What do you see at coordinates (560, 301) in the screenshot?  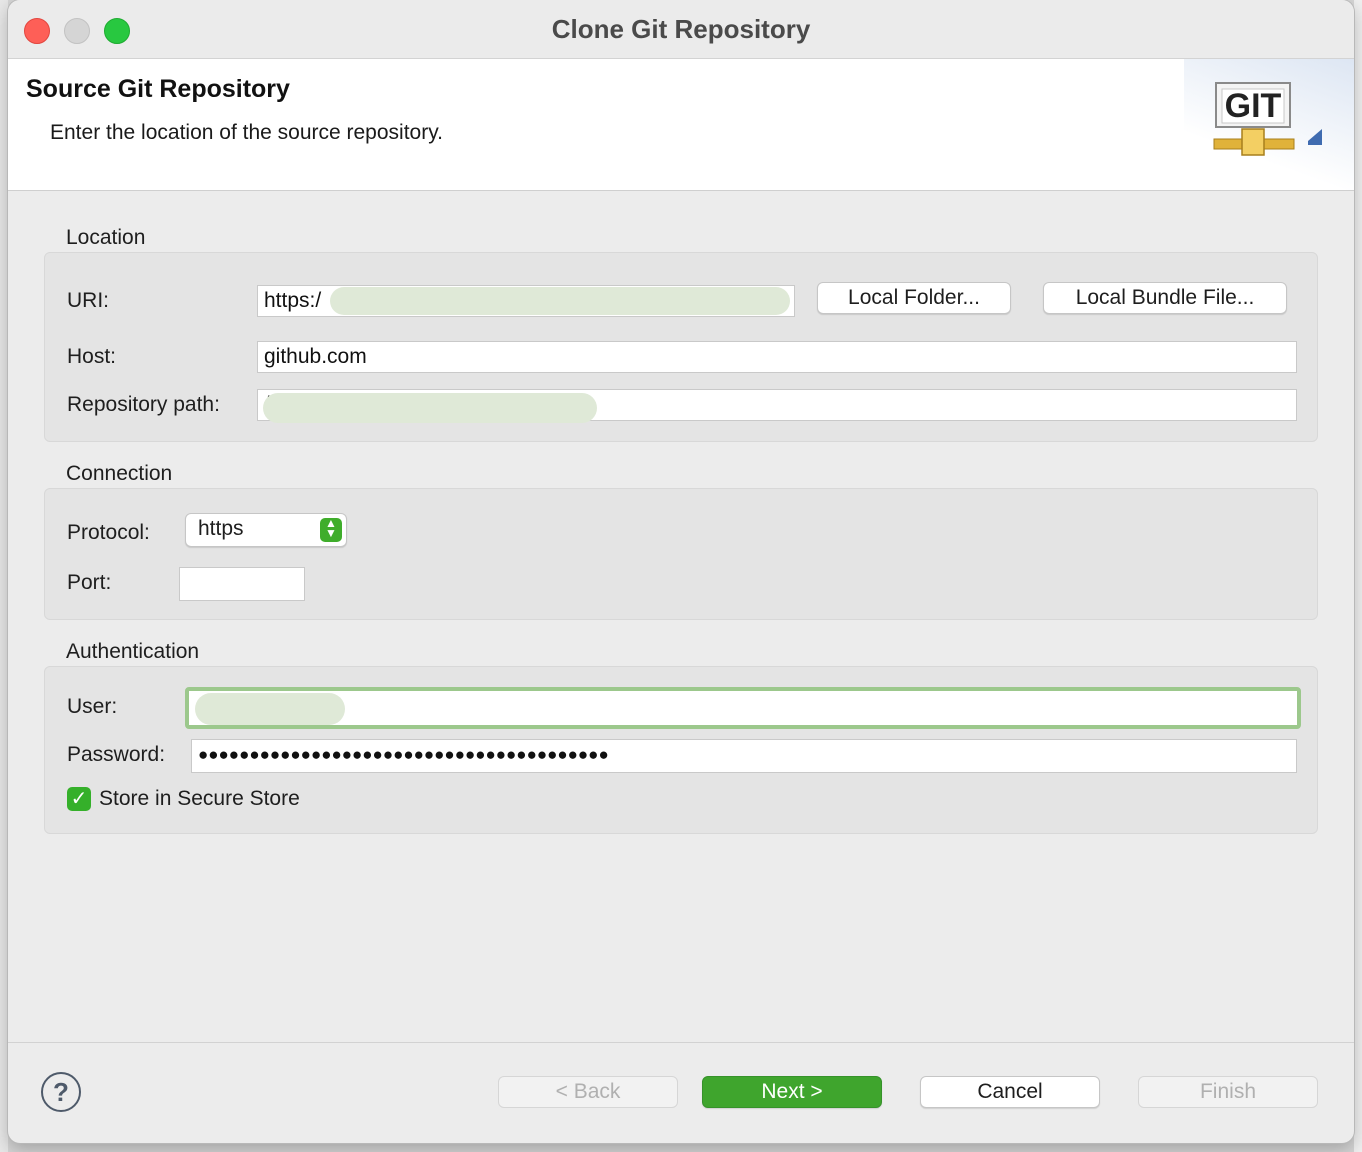 I see `uri-redaction` at bounding box center [560, 301].